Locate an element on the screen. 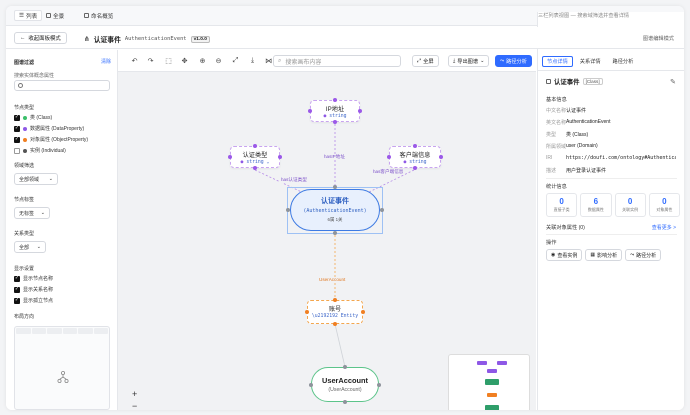  operations-bar: ◉ 查看实例 ▦ 影响分析 ⤳ 路径分析 is located at coordinates (604, 255).